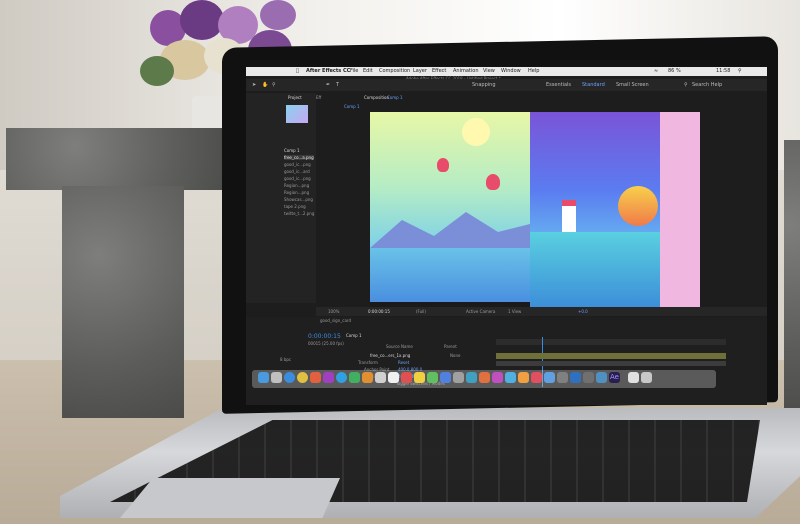 The width and height of the screenshot is (800, 524). I want to click on workspace-essentials: Essentials, so click(558, 85).